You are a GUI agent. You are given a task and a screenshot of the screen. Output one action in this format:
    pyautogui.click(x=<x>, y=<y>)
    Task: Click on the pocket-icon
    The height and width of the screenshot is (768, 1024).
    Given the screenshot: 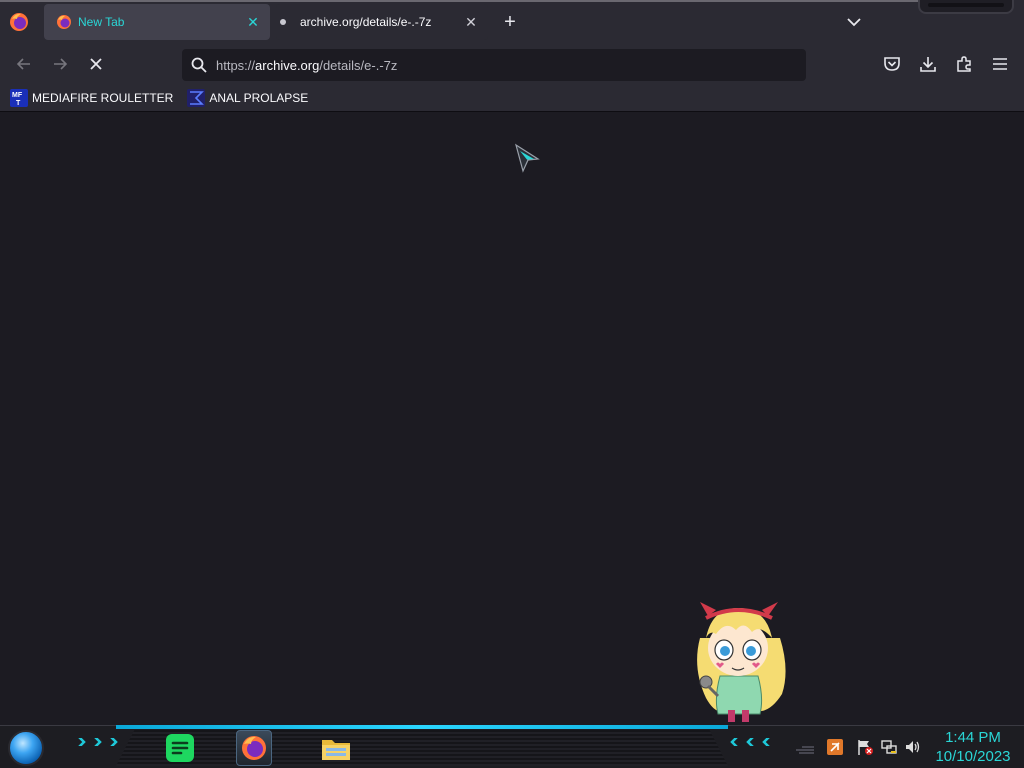 What is the action you would take?
    pyautogui.click(x=892, y=64)
    